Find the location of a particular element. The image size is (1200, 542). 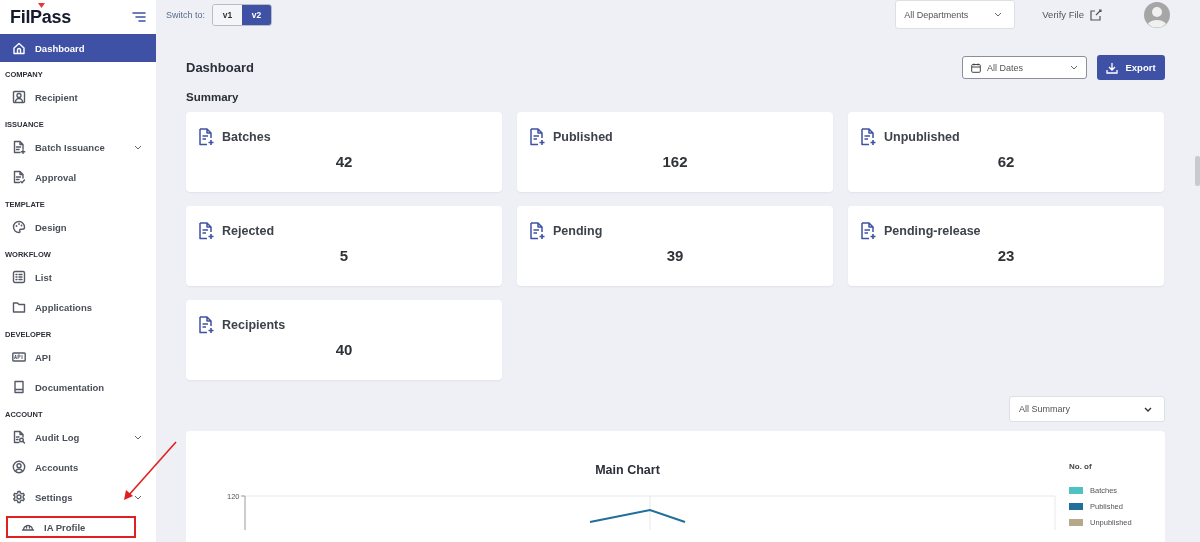

card-label: Batches is located at coordinates (246, 137).